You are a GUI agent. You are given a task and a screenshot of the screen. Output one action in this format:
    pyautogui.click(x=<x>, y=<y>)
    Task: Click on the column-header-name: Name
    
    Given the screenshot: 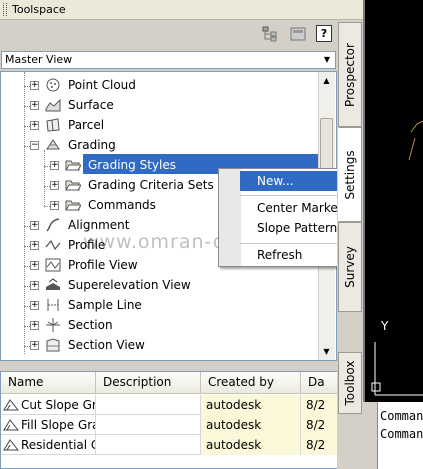 What is the action you would take?
    pyautogui.click(x=48, y=383)
    